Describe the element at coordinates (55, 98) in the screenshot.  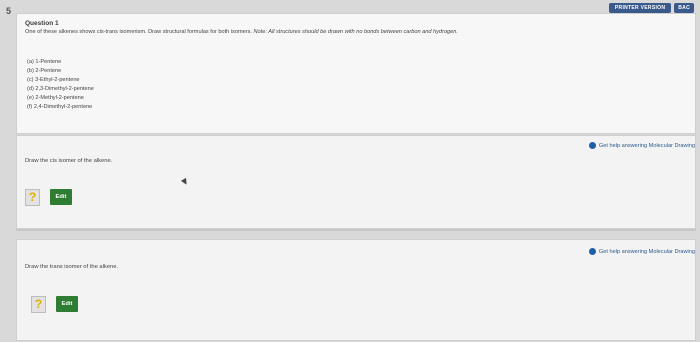
I see `option-item: (e) 2-Methyl-2-pentene` at that location.